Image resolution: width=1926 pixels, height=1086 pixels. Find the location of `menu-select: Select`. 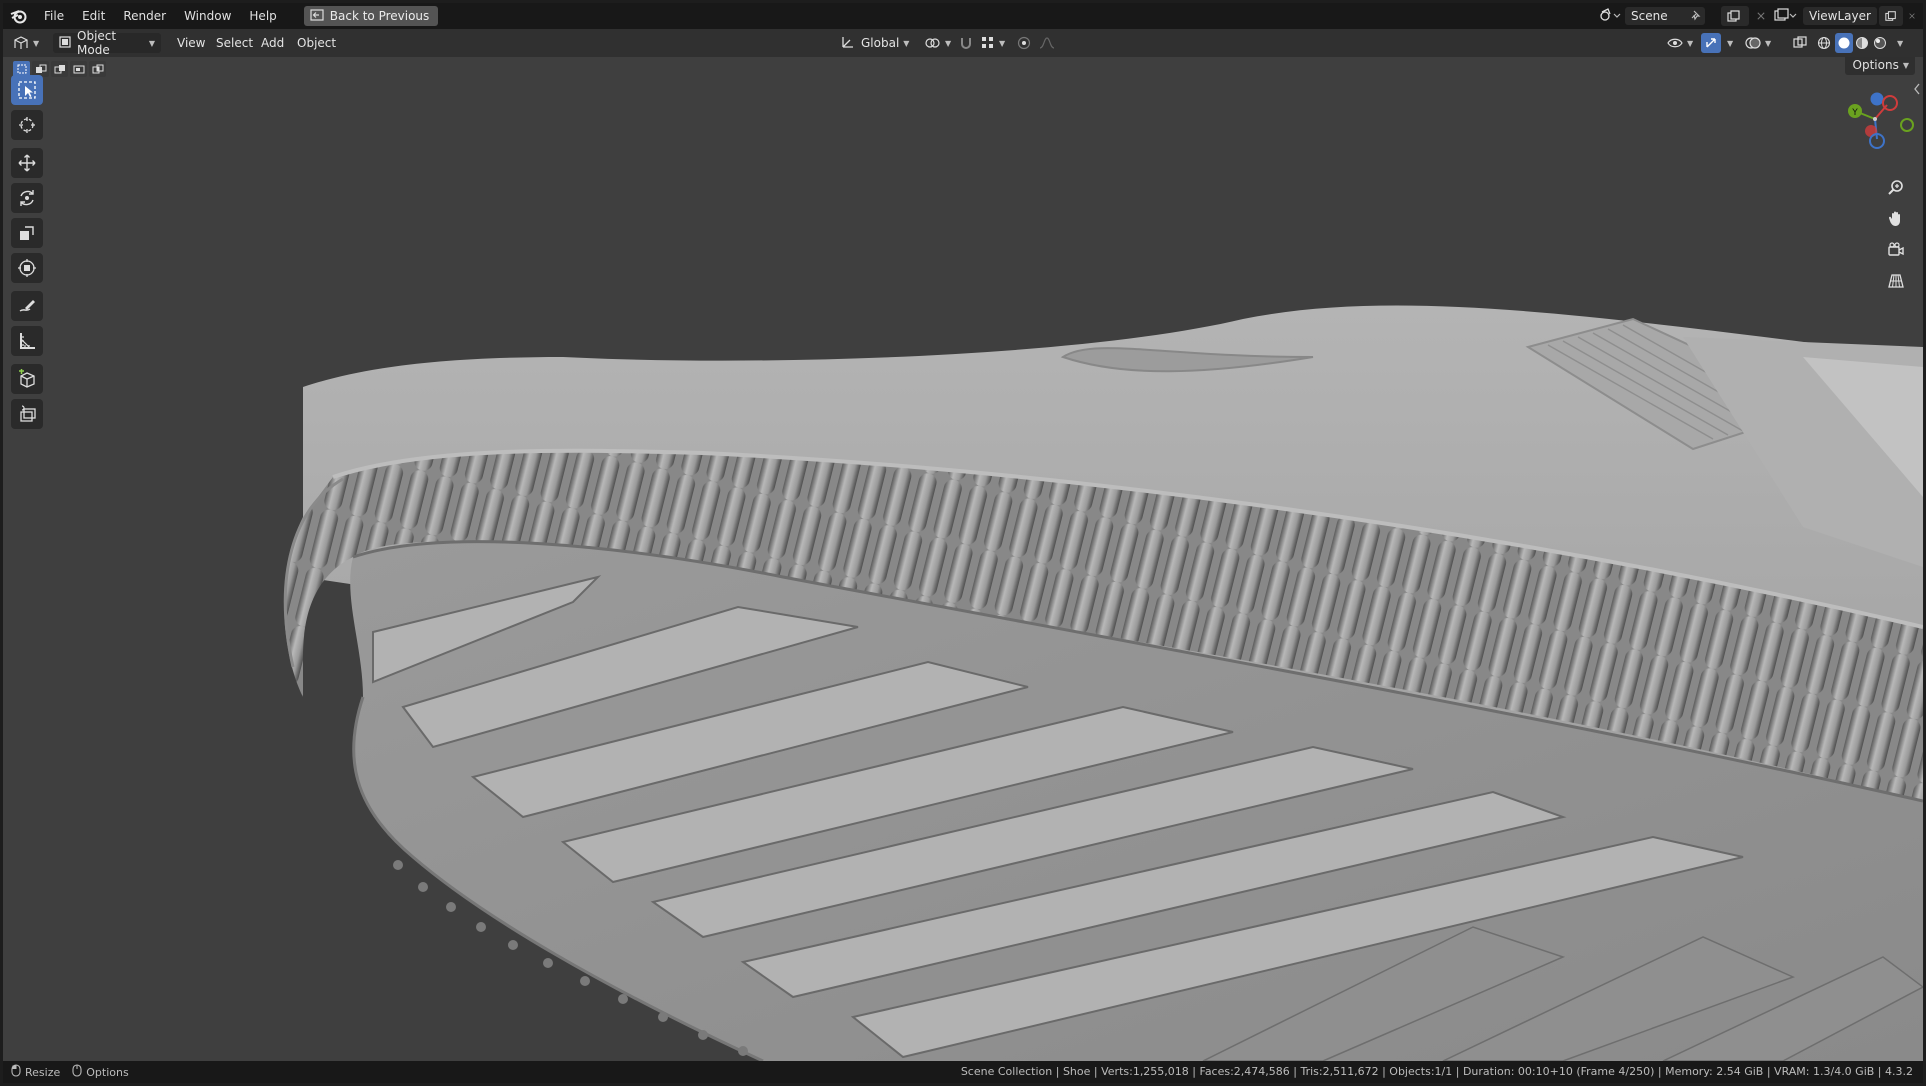

menu-select: Select is located at coordinates (234, 43).